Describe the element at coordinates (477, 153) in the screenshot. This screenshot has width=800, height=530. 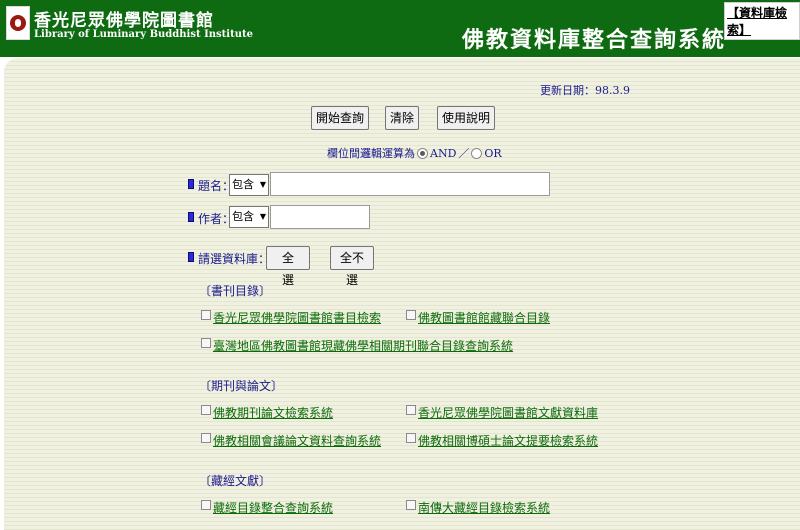
I see `or-radio` at that location.